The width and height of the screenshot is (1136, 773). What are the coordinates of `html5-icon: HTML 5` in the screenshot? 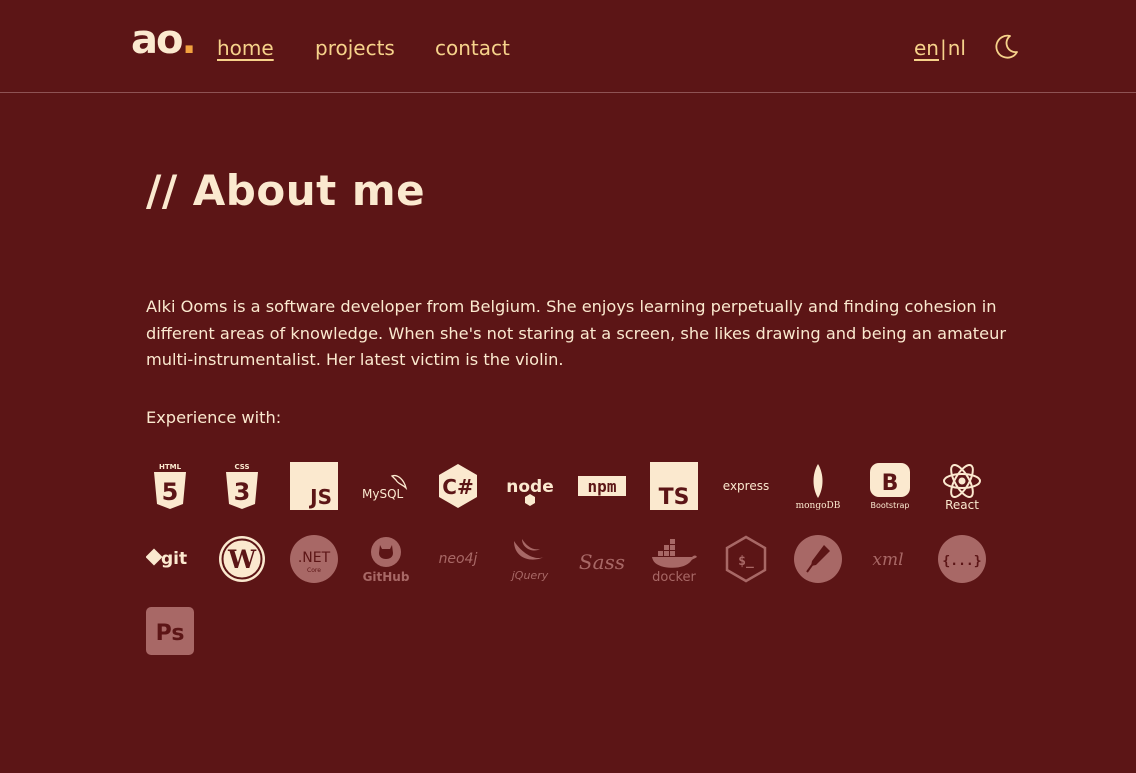 It's located at (170, 486).